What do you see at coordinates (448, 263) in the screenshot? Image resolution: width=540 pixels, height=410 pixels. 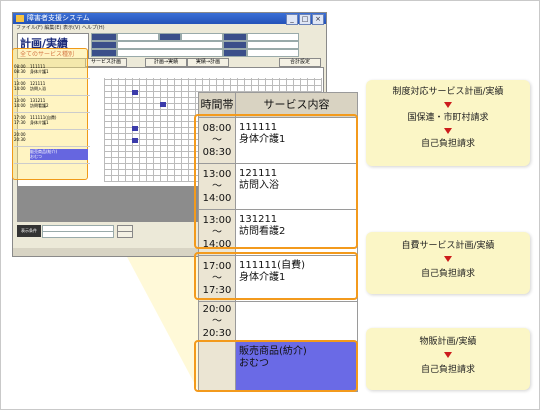 I see `callout-self-pay-service: 自費サービス計画/実績 自己負担請求` at bounding box center [448, 263].